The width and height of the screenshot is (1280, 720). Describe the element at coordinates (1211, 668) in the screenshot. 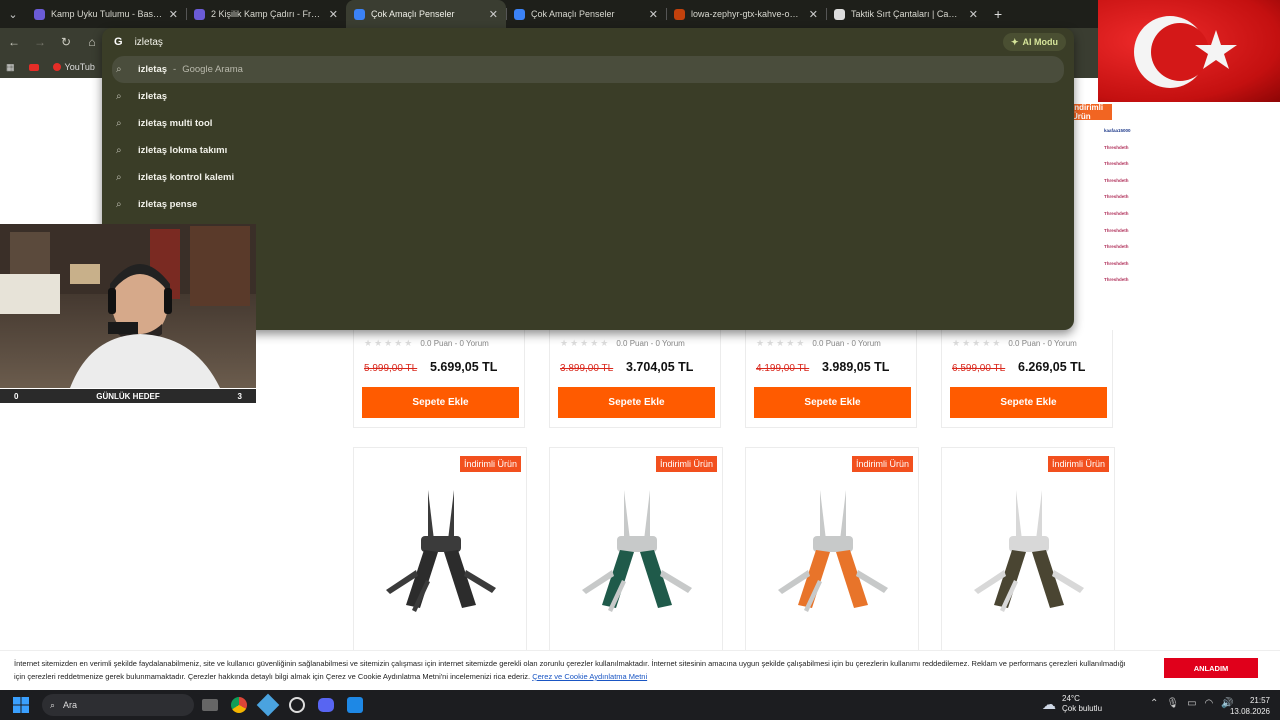

I see `cookie-accept-button: ANLADIM` at that location.